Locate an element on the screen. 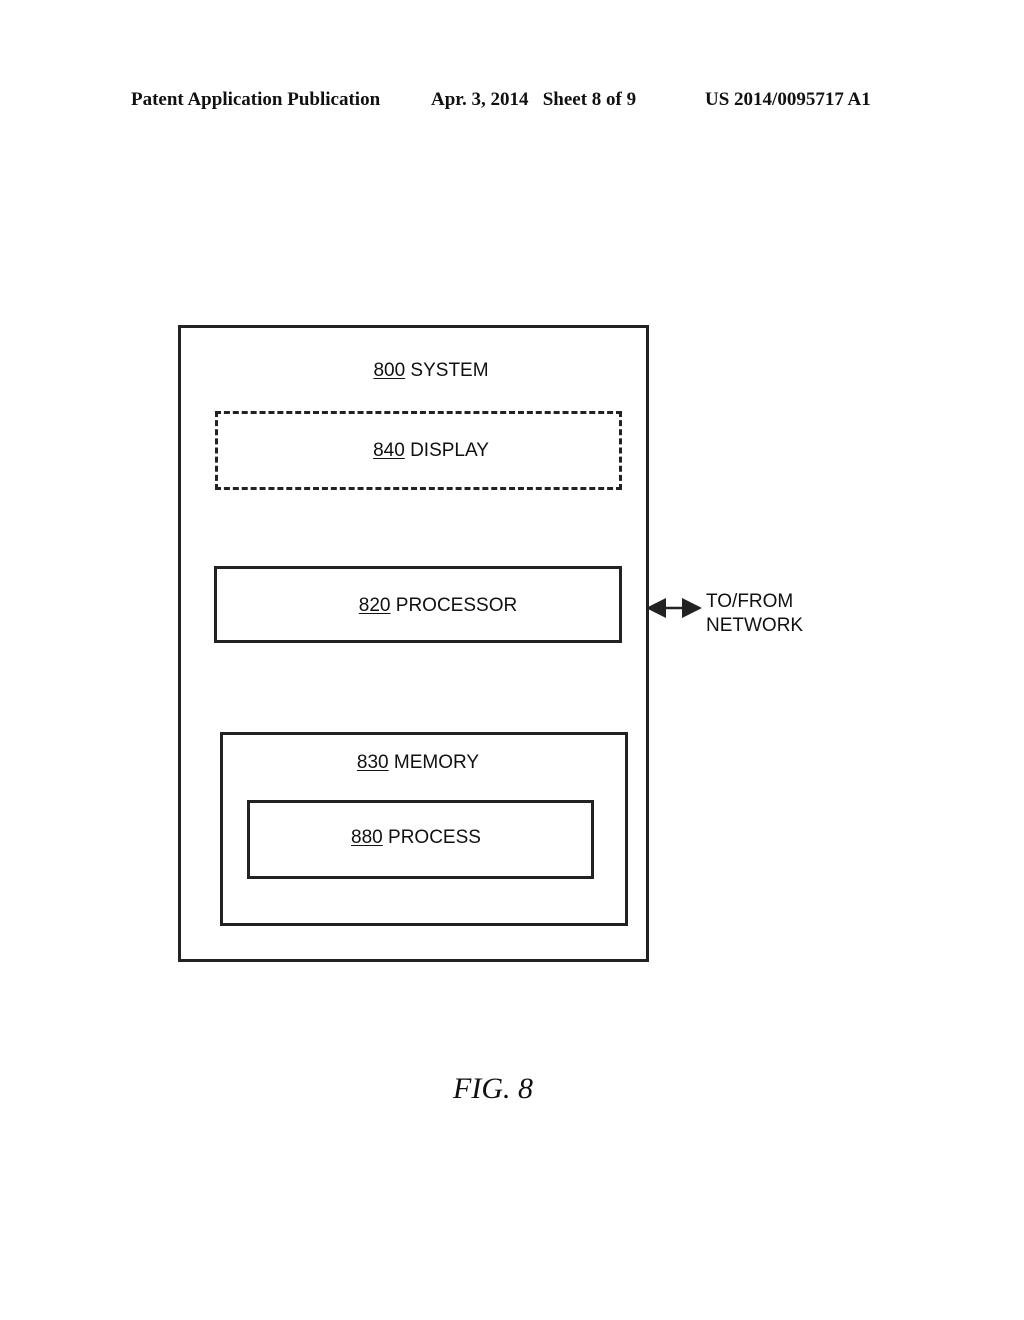 The image size is (1024, 1320). network-connector is located at coordinates (674, 608).